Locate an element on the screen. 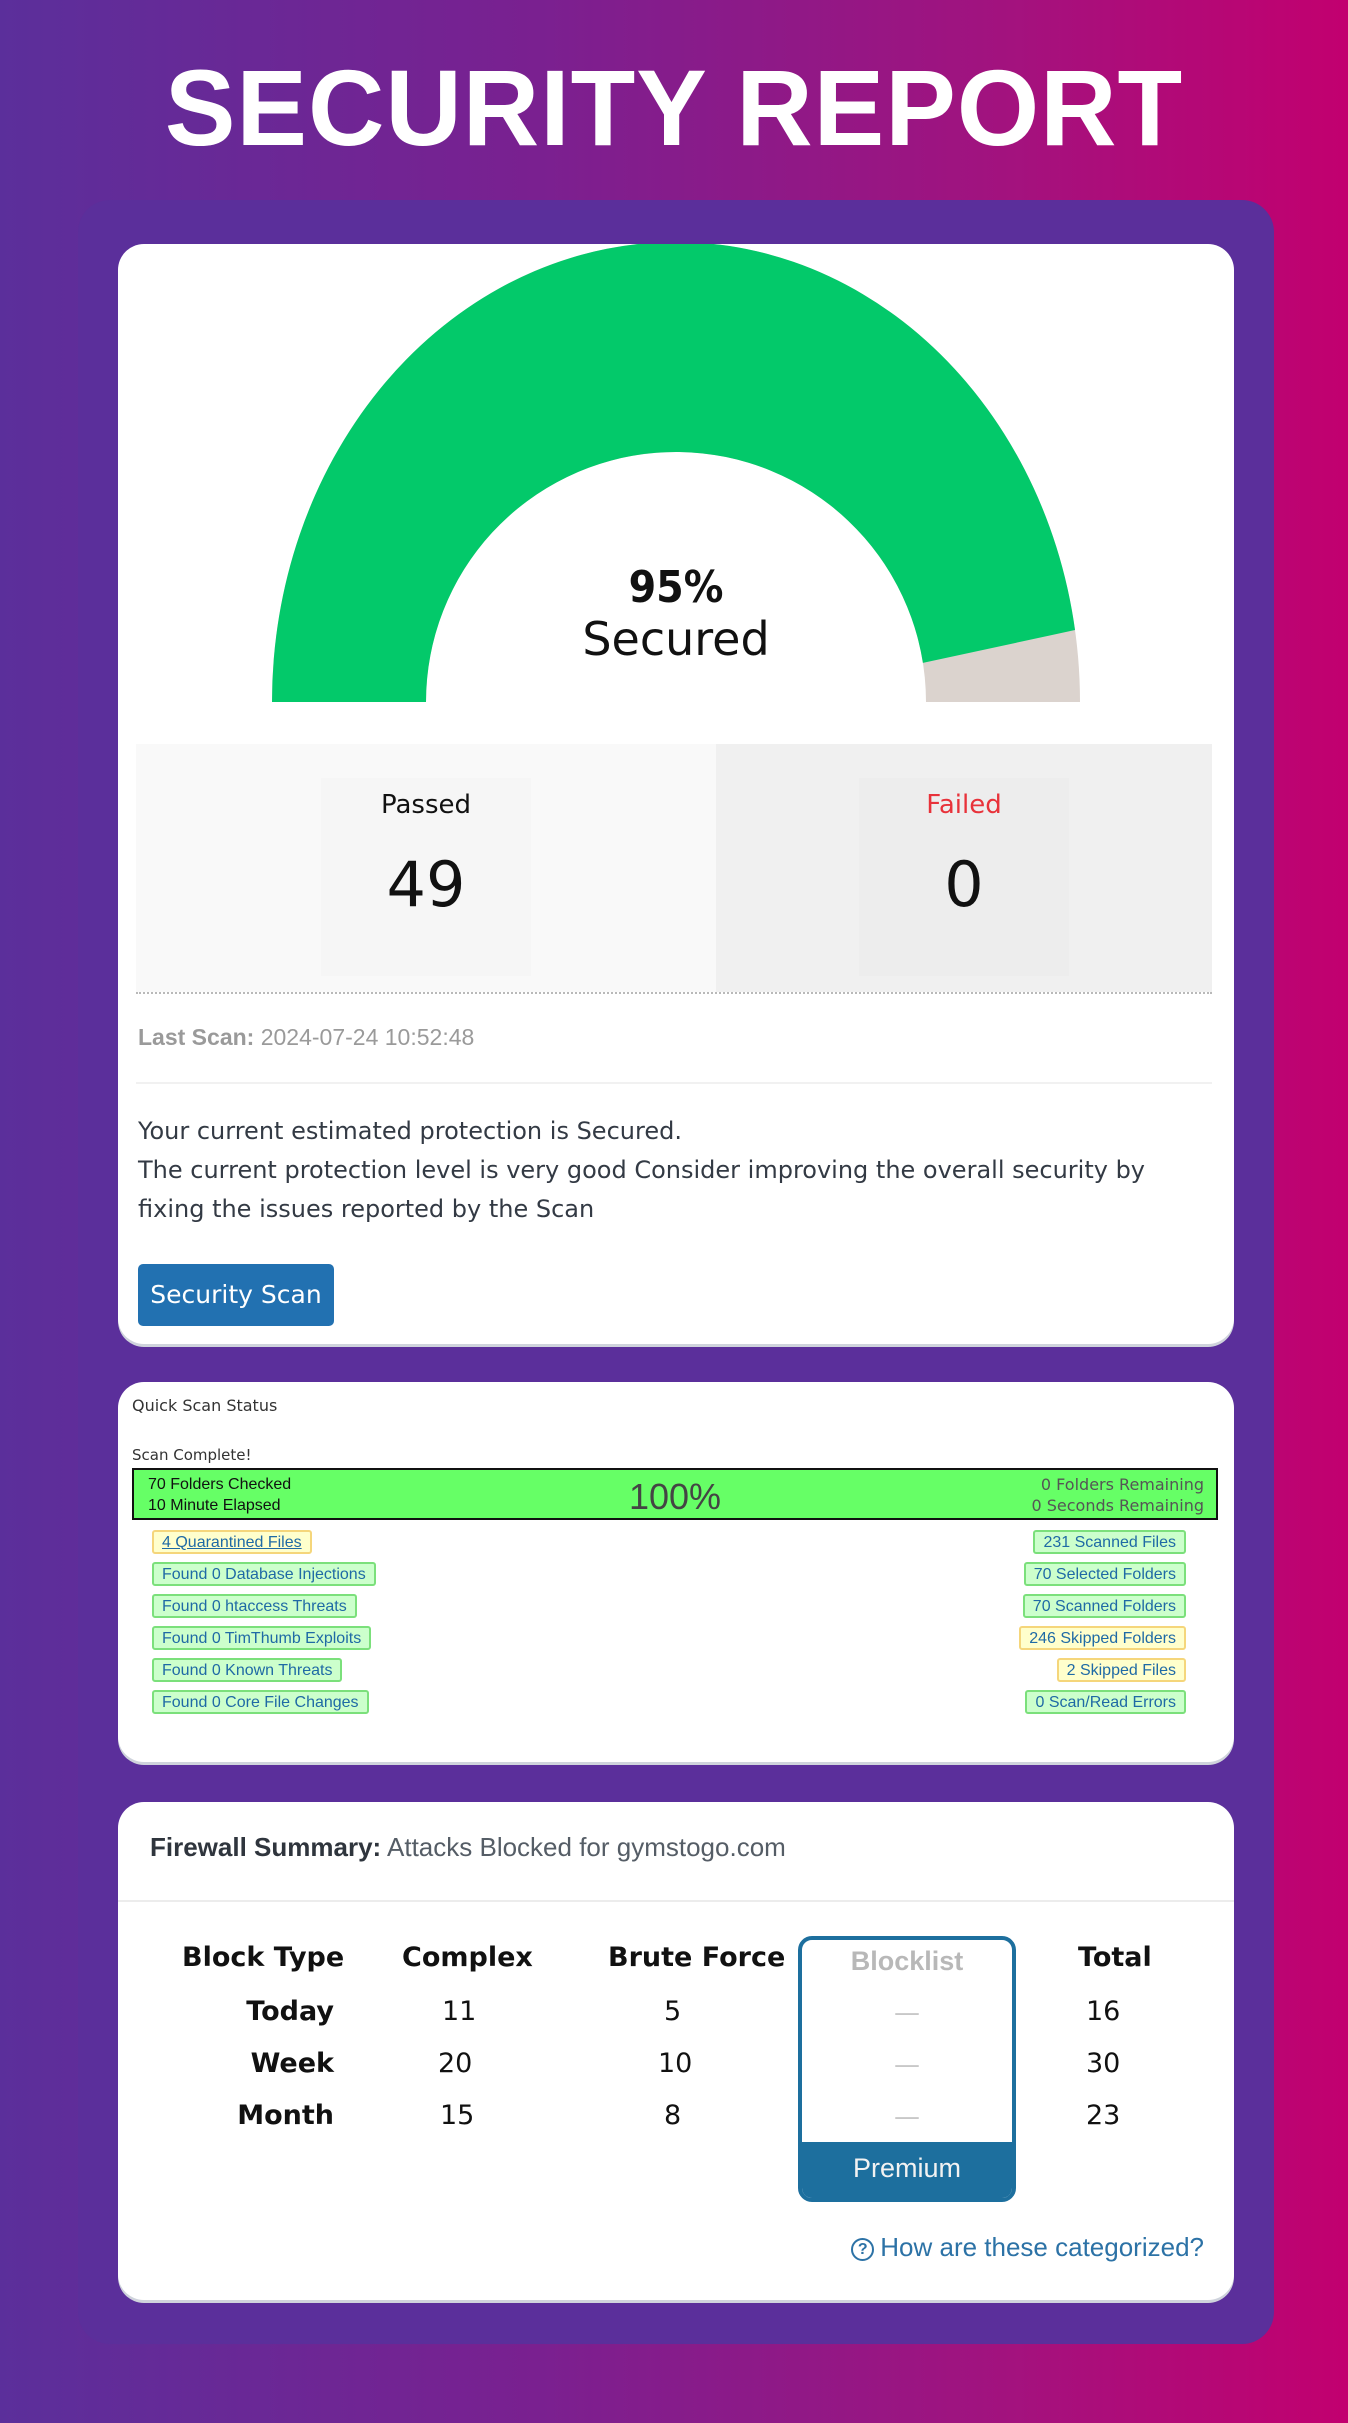 The image size is (1348, 2423). passed-value: 49 is located at coordinates (426, 884).